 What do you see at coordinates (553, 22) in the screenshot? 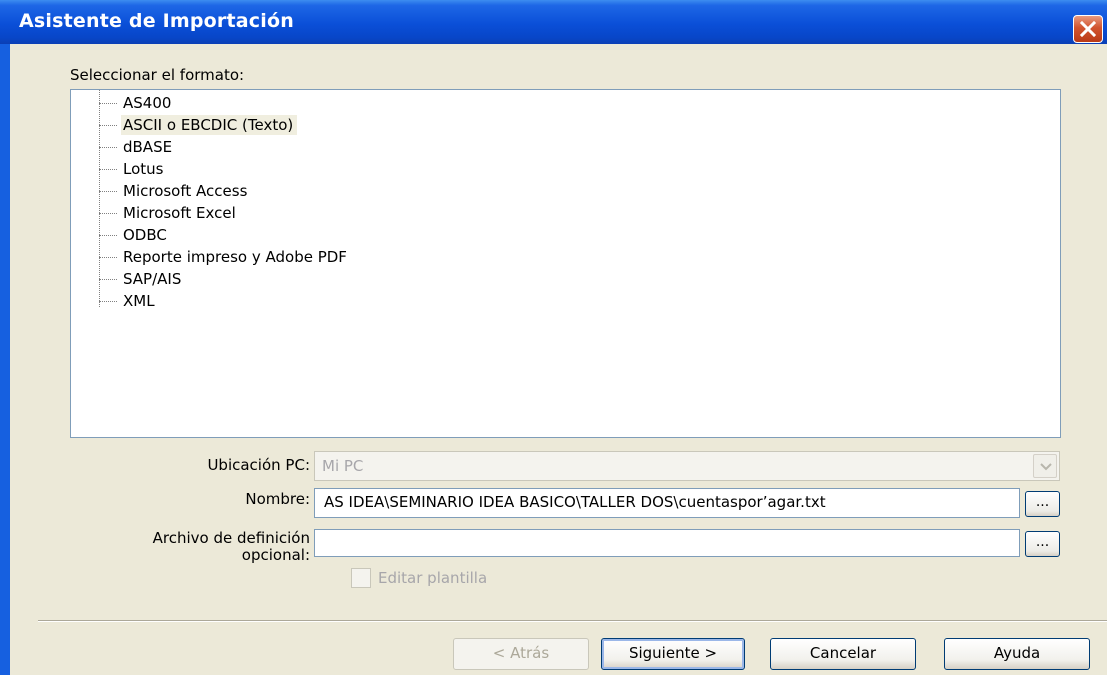
I see `title-bar: Asistente de Importación` at bounding box center [553, 22].